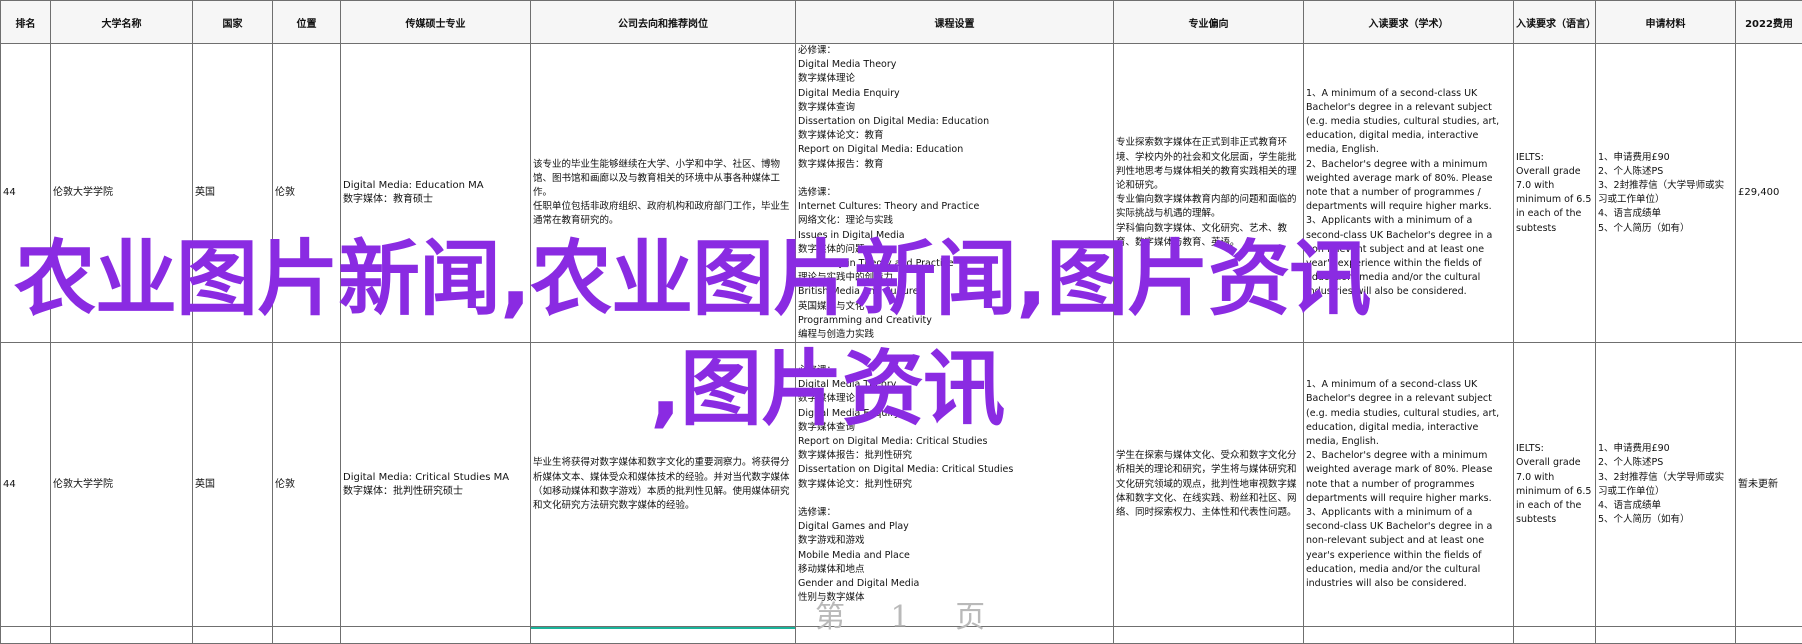  What do you see at coordinates (233, 22) in the screenshot?
I see `header-country: 国家` at bounding box center [233, 22].